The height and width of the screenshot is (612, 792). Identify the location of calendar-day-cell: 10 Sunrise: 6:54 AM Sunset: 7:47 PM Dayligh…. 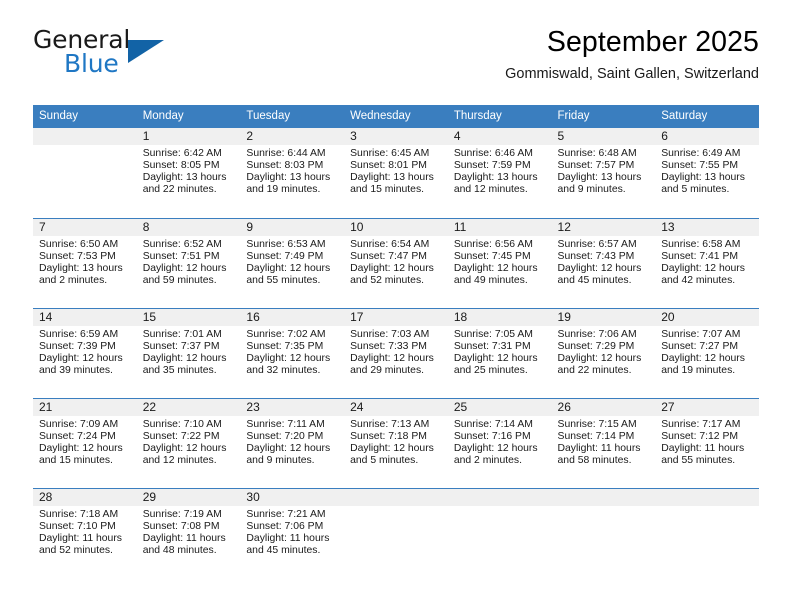
(396, 262).